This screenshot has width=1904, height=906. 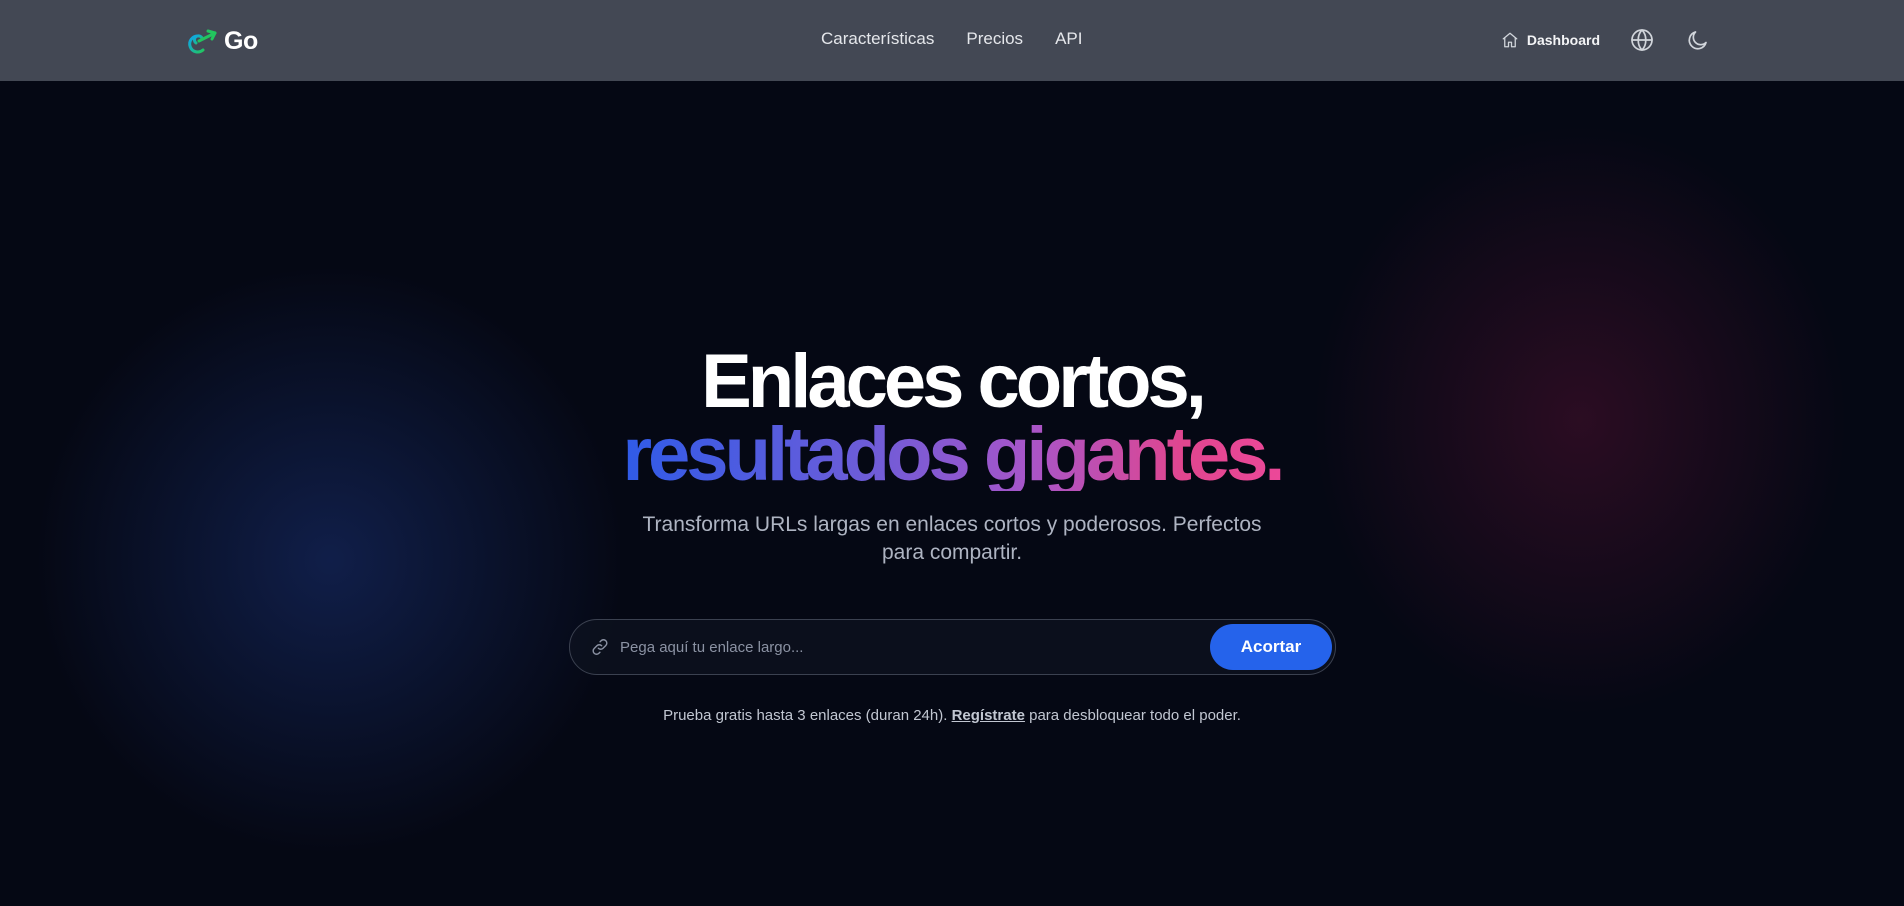 I want to click on hero-title-line1: Enlaces cortos,, so click(x=954, y=381).